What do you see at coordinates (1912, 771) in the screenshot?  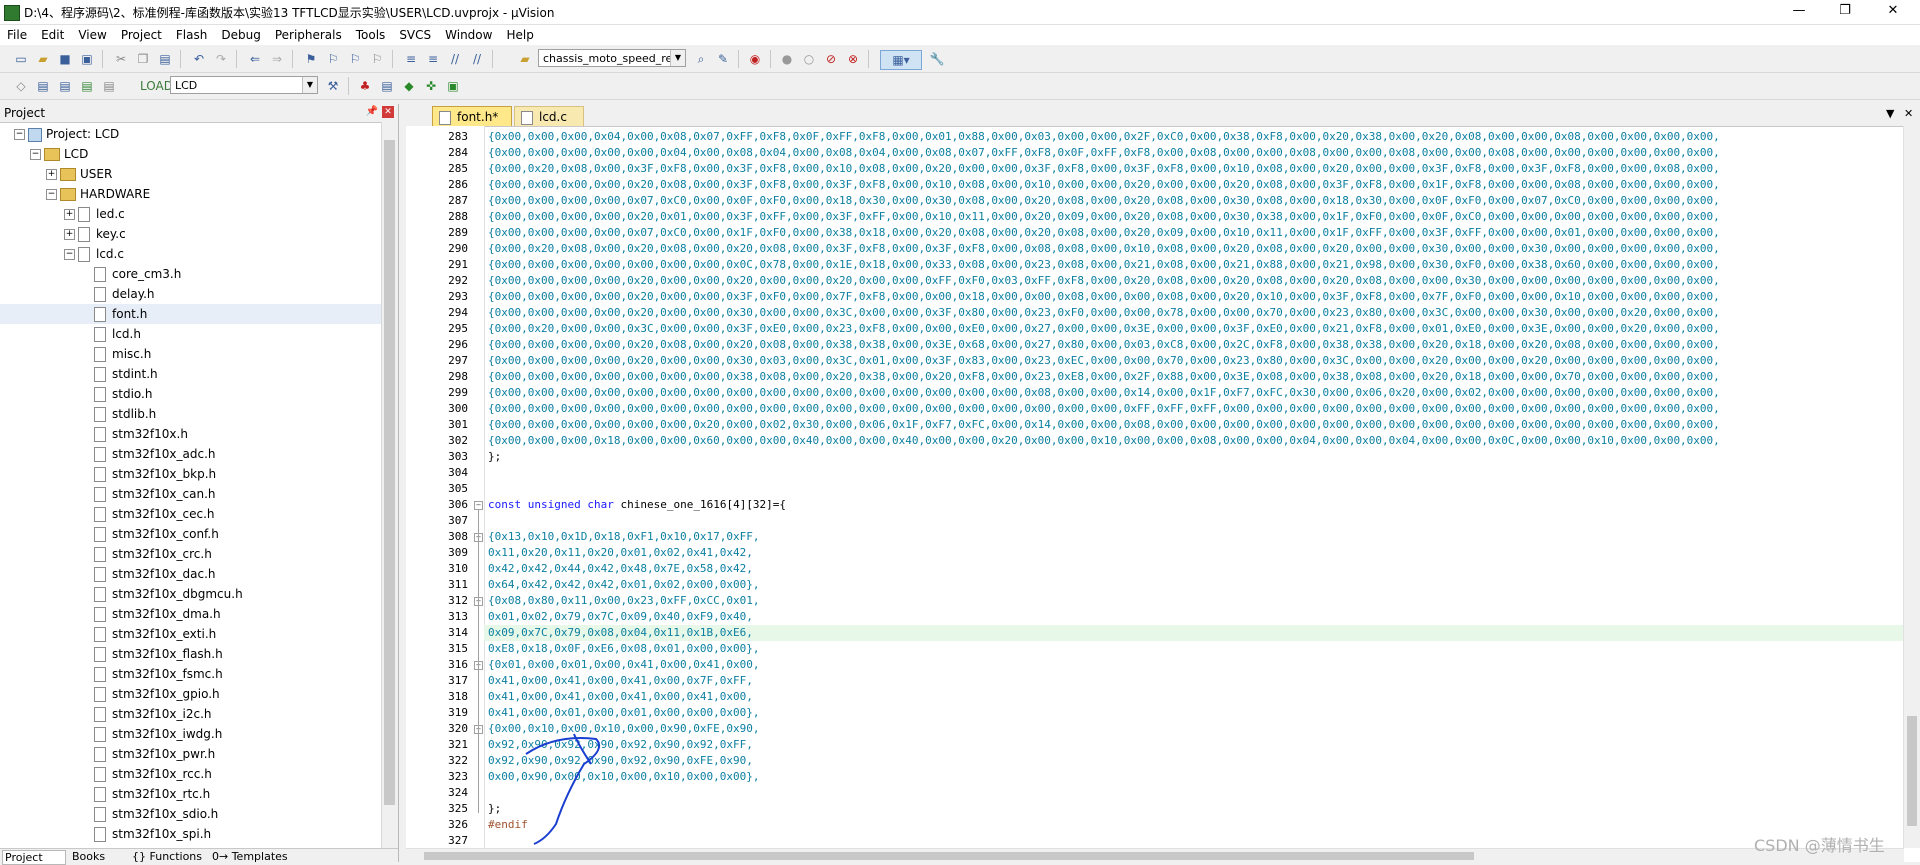 I see `editor-vscroll-thumb` at bounding box center [1912, 771].